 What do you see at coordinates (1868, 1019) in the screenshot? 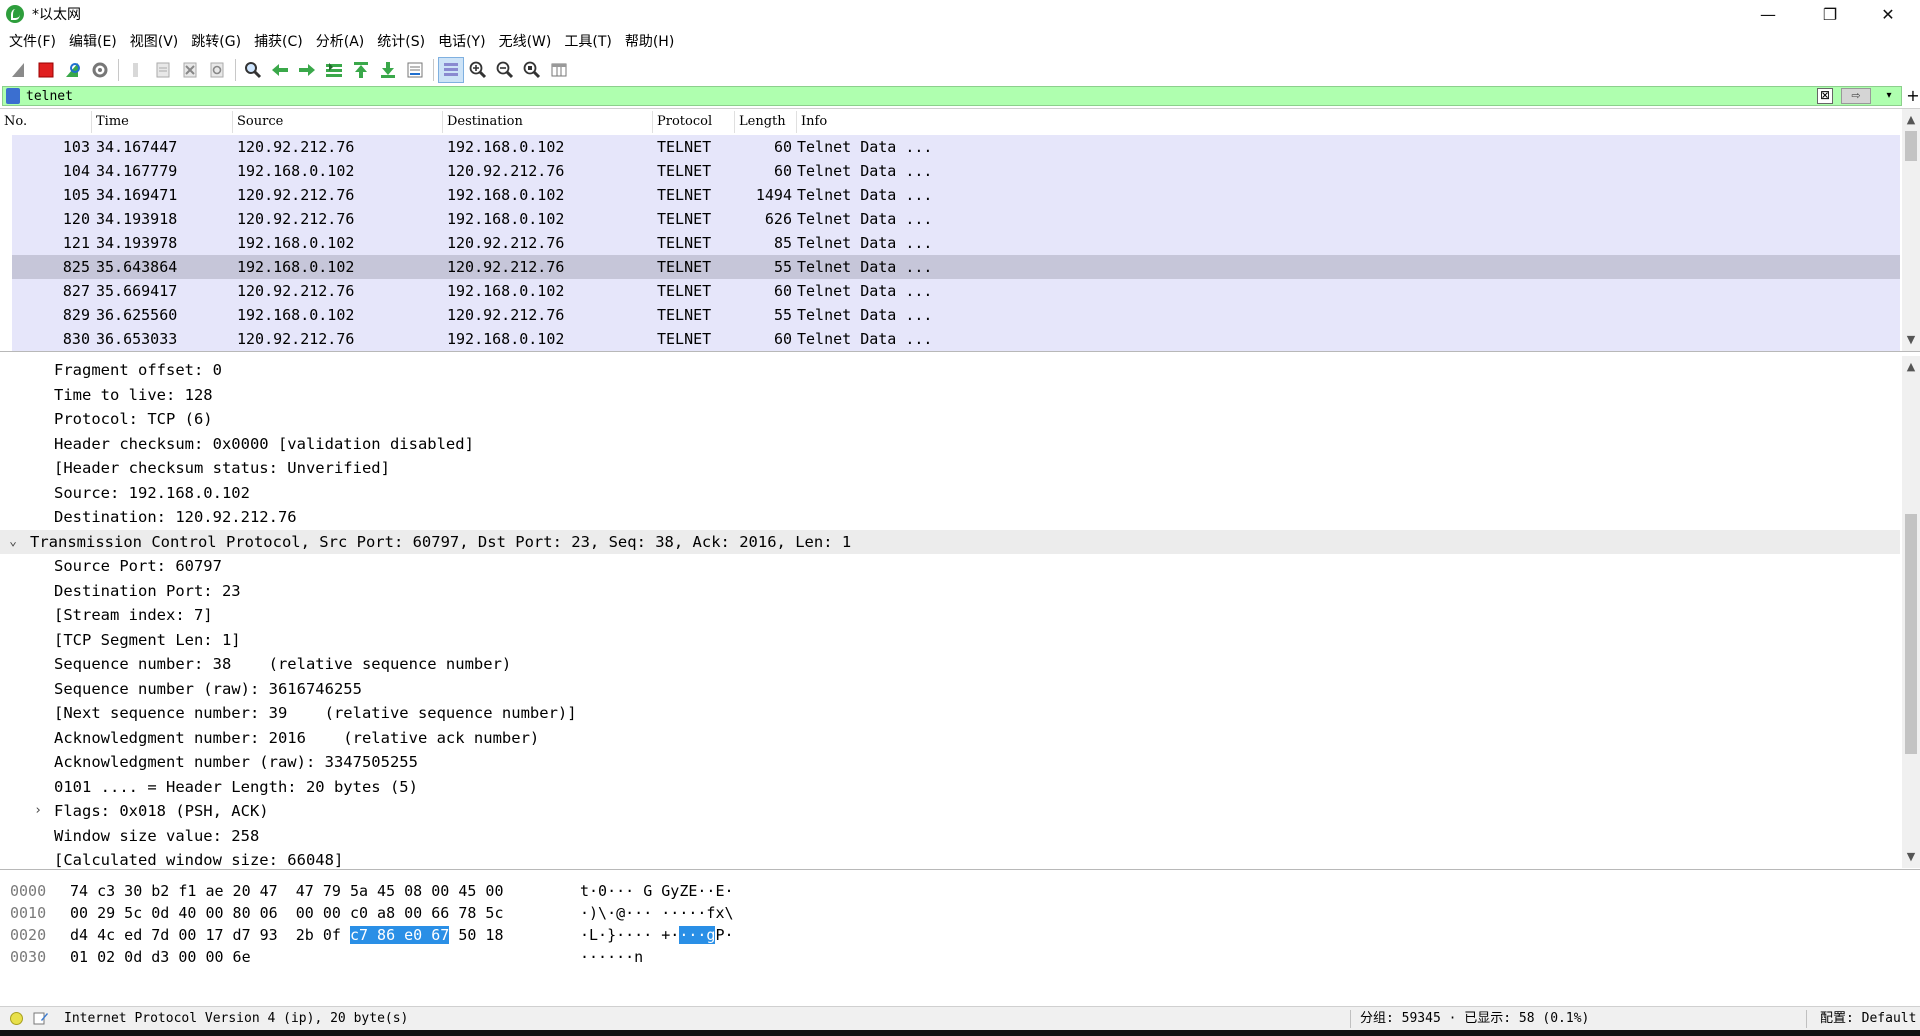
I see `status-profile: 配置: Default` at bounding box center [1868, 1019].